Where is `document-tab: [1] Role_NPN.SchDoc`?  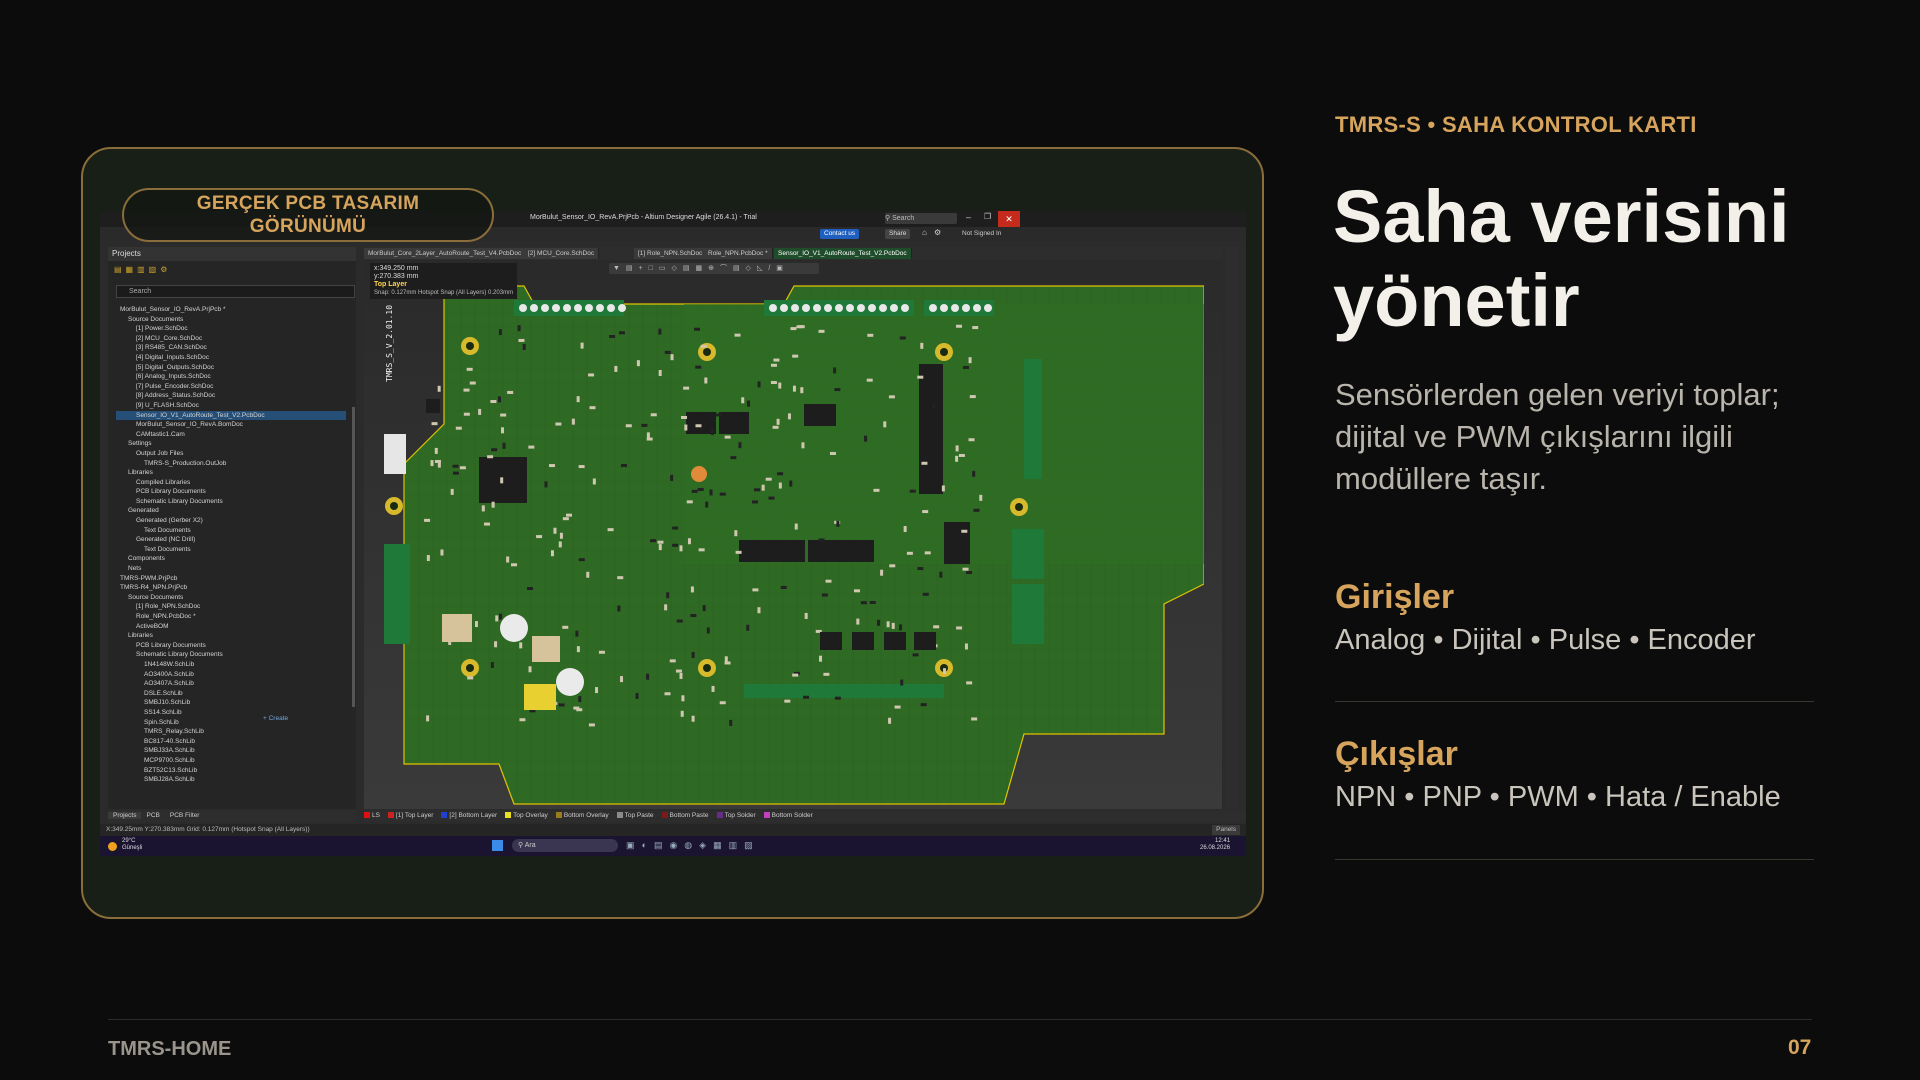
document-tab: [1] Role_NPN.SchDoc is located at coordinates (671, 253).